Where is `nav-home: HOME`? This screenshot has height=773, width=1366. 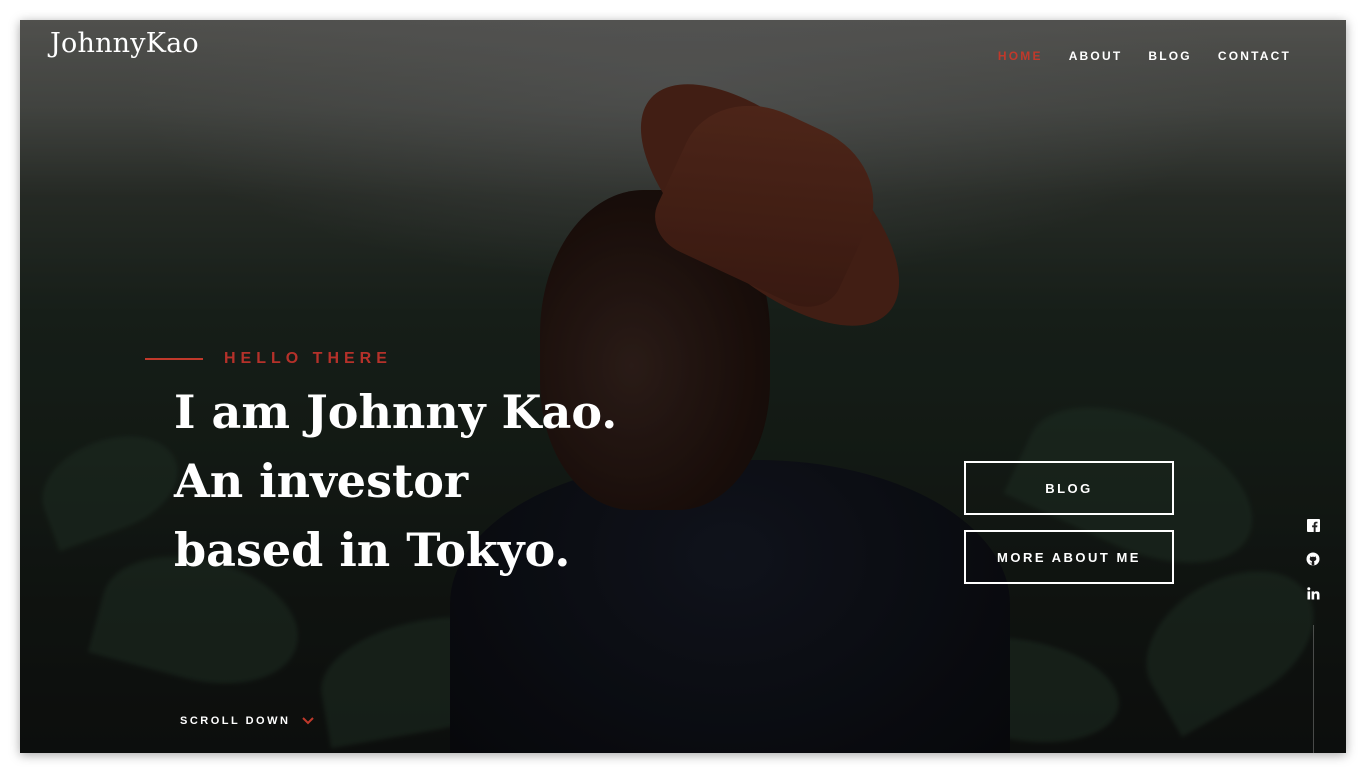
nav-home: HOME is located at coordinates (1020, 56).